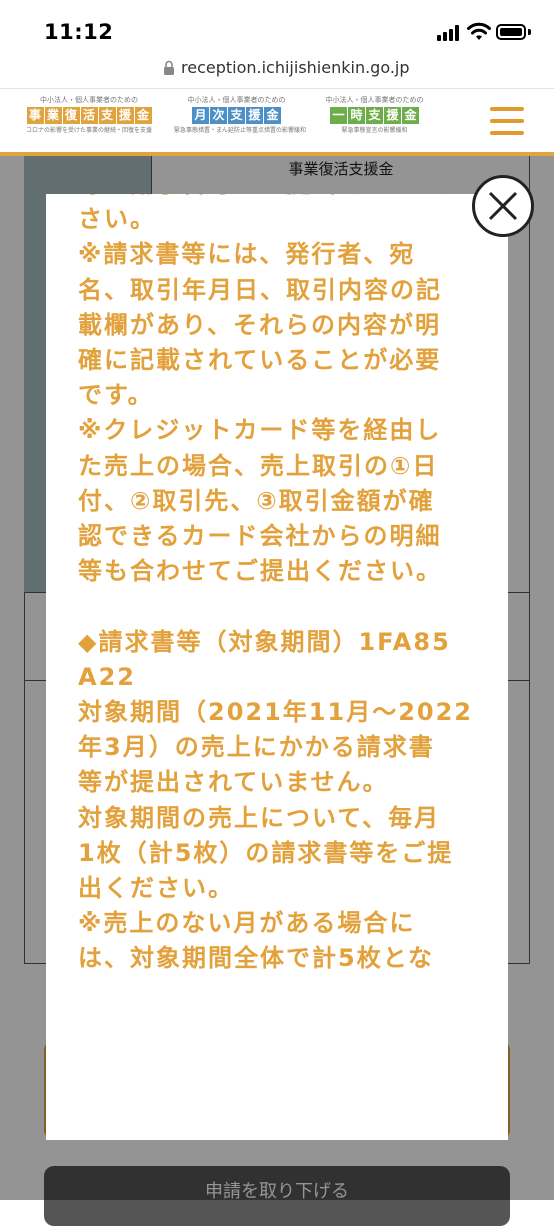 Image resolution: width=554 pixels, height=1226 pixels. I want to click on modal-text-line: 出ください。, so click(156, 888).